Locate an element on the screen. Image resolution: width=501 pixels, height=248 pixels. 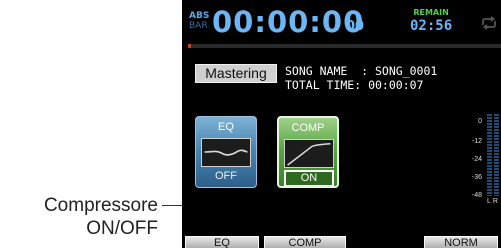
remain-indicator: REMAIN 02:56 is located at coordinates (431, 21).